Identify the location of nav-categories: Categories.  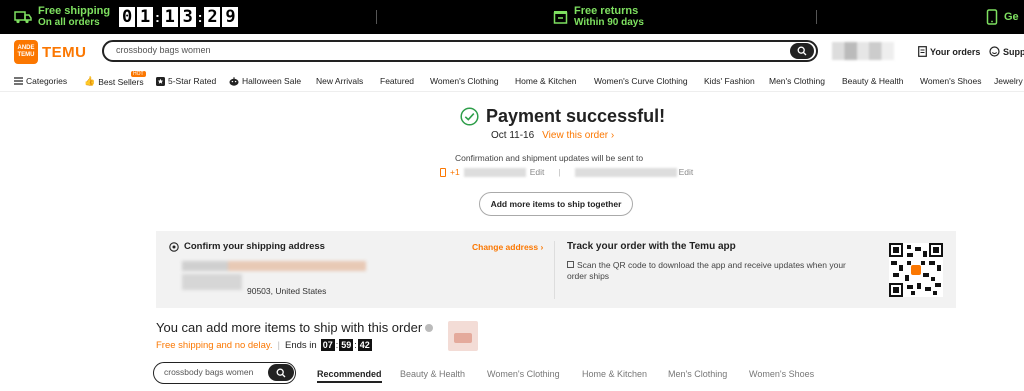
(40, 81).